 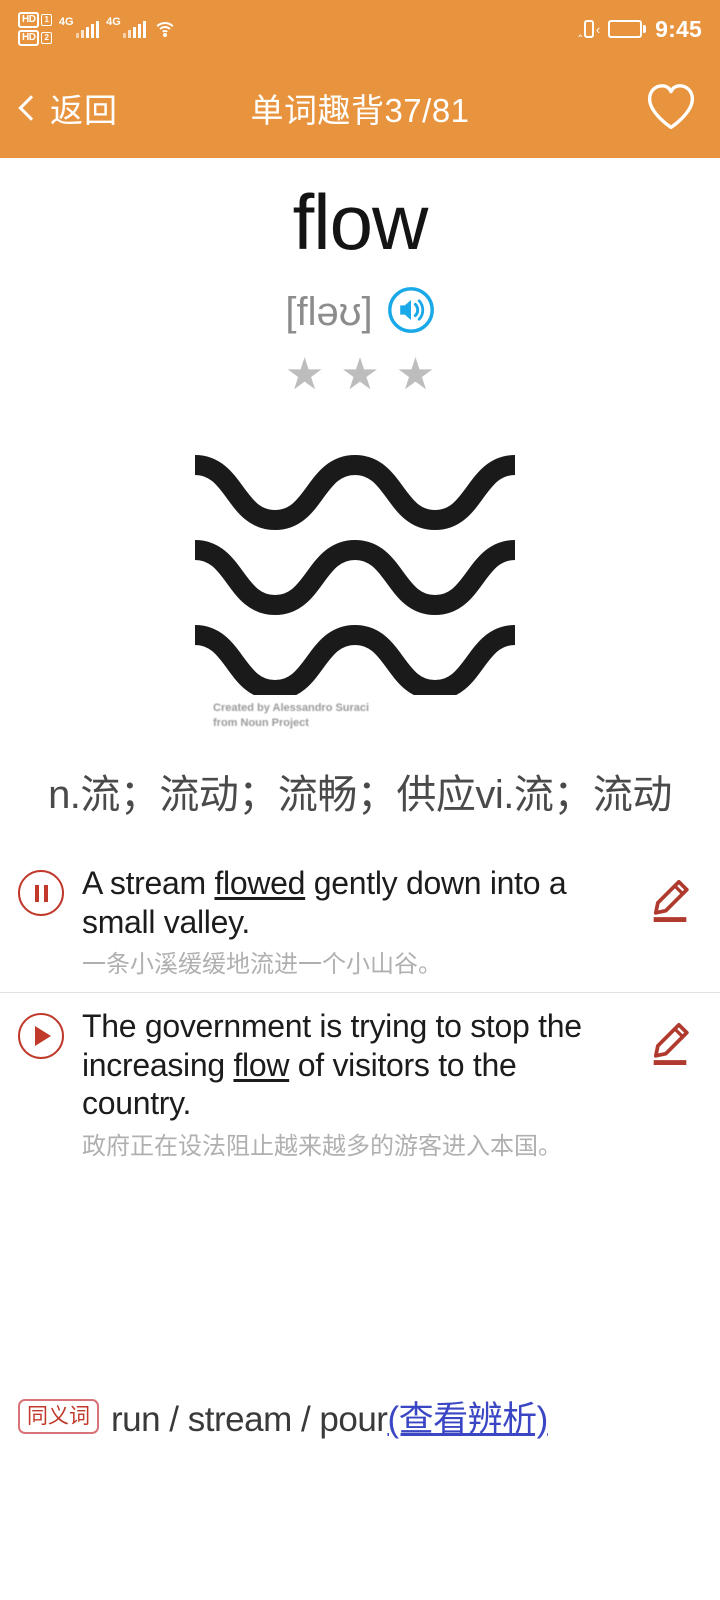 I want to click on attribution-line-2: from Noun Project, so click(x=261, y=722).